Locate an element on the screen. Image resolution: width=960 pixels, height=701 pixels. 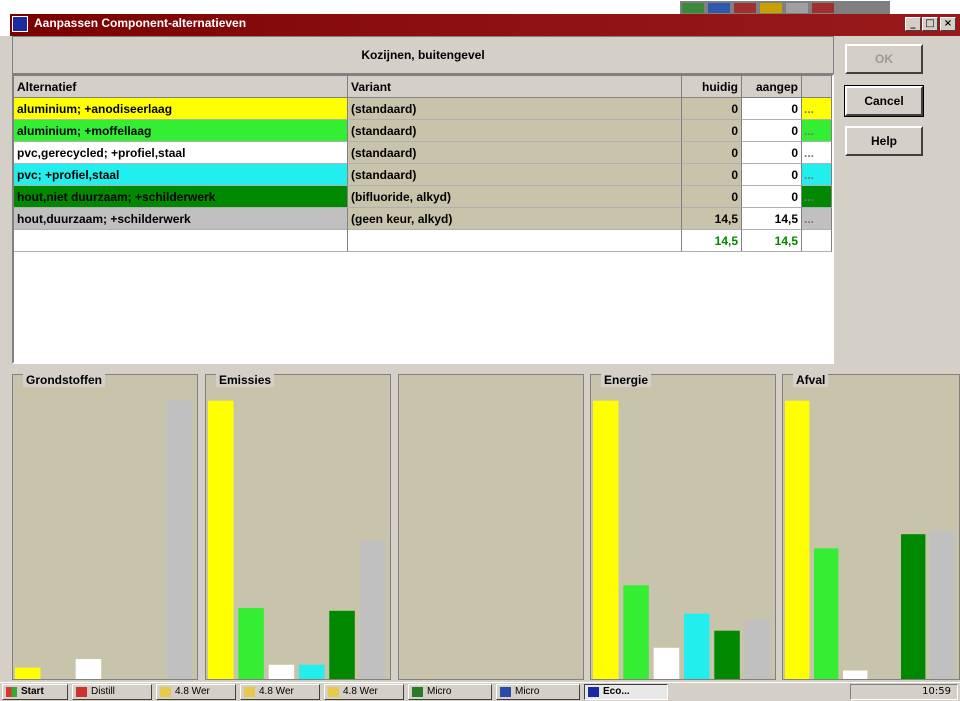
adjusted-value-input: 14,5 is located at coordinates (772, 219).